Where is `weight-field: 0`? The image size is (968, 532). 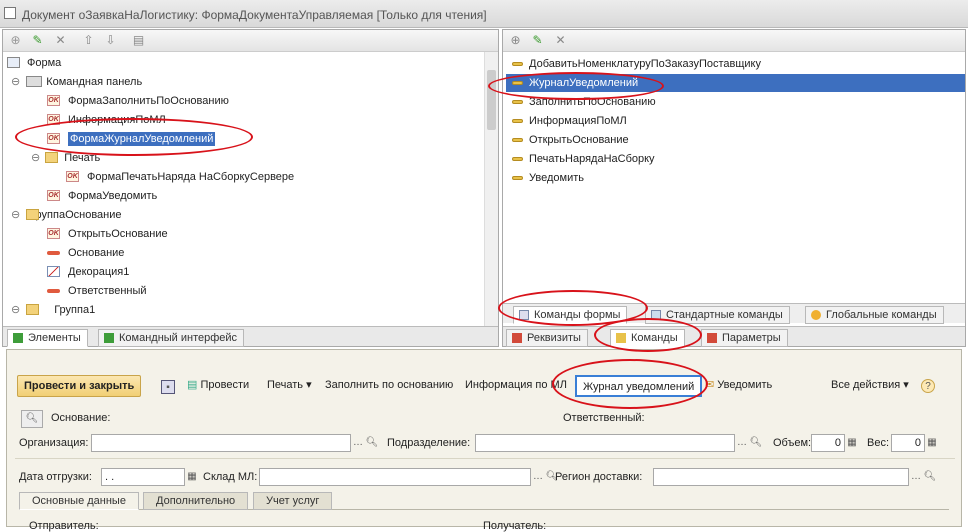
weight-field: 0 is located at coordinates (908, 443).